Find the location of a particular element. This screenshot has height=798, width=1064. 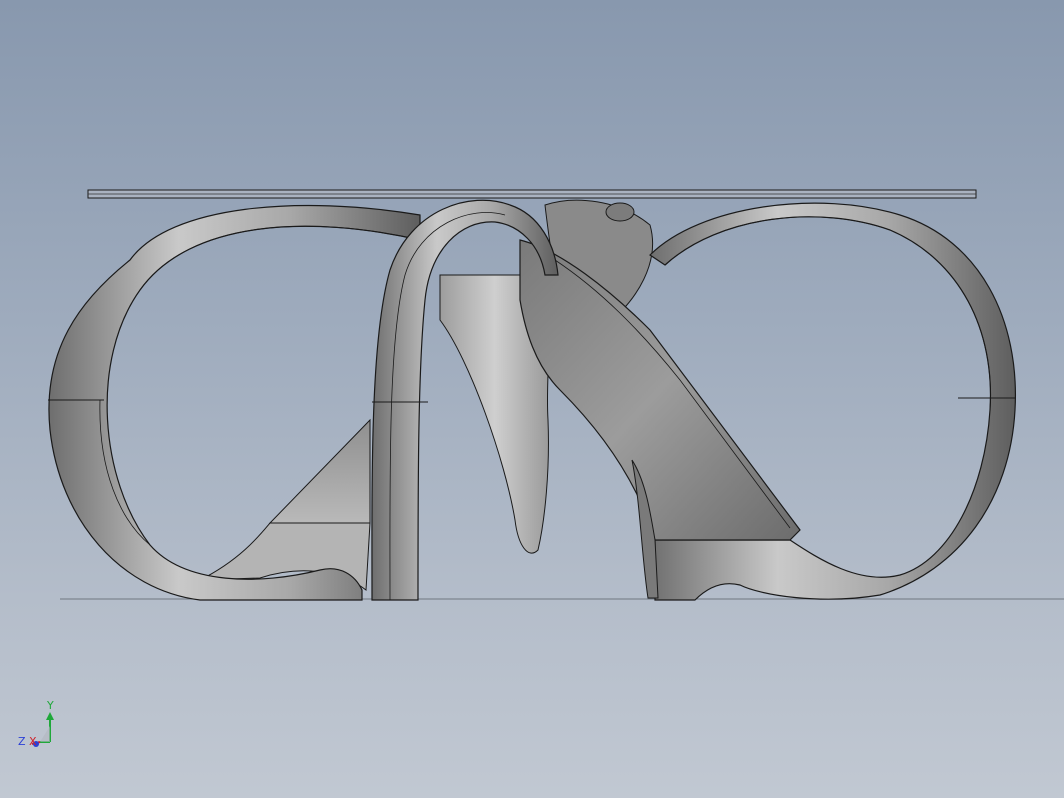

diagonal-band is located at coordinates (660, 390).